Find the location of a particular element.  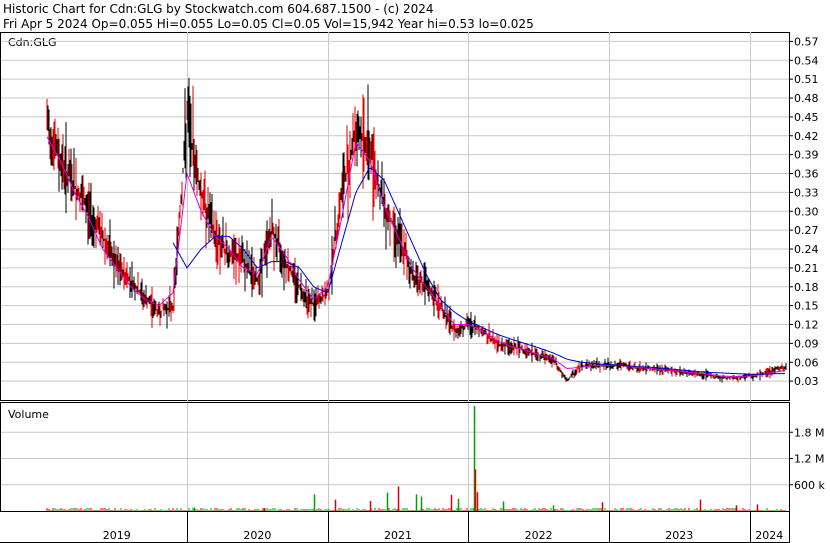

price-tick-label: 0.57 is located at coordinates (806, 41).